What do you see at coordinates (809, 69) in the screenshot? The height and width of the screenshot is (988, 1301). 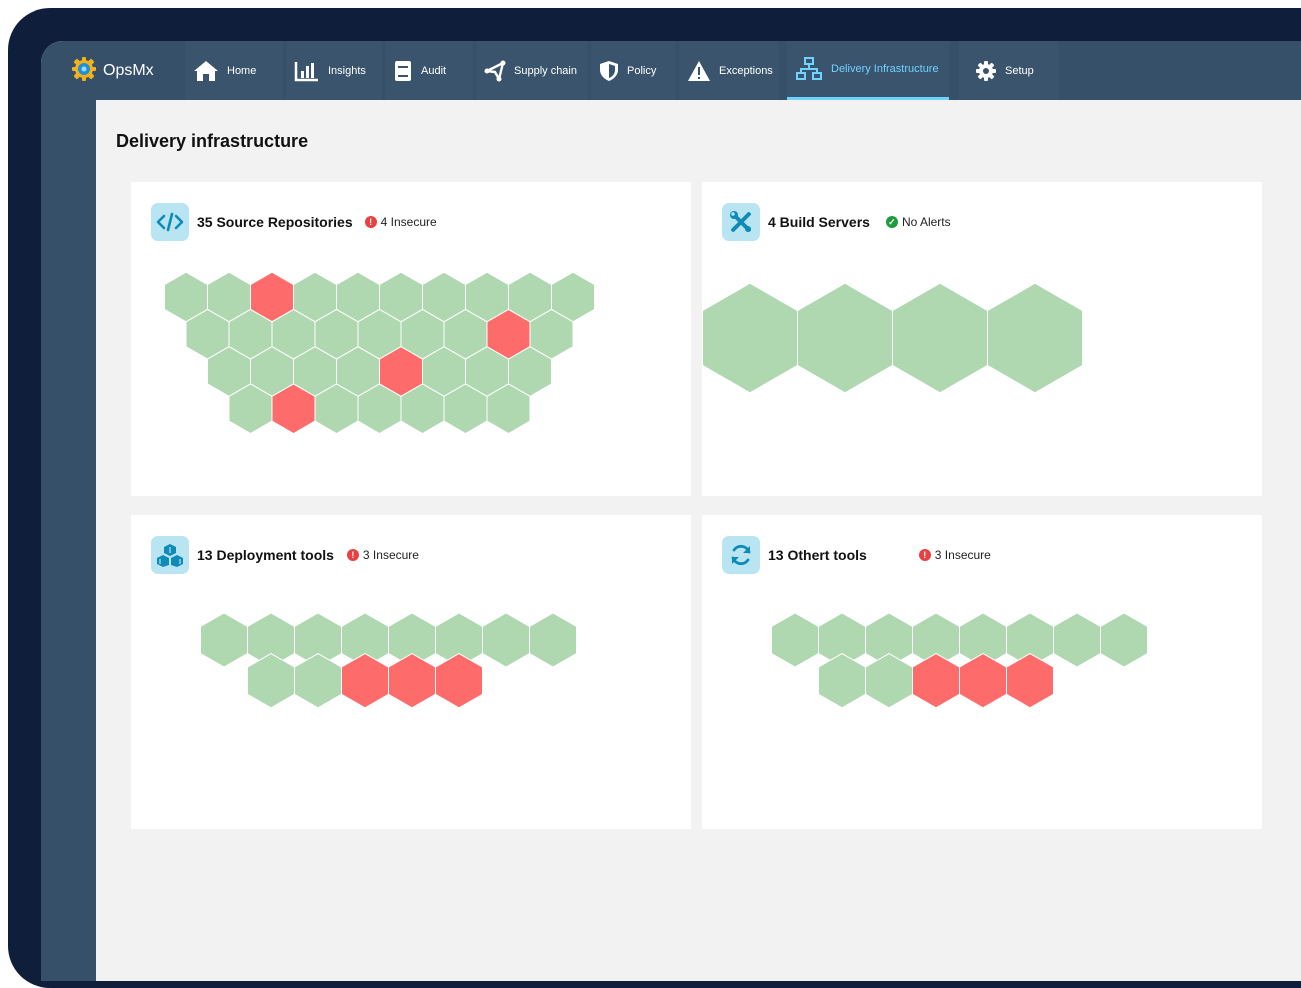 I see `network-icon` at bounding box center [809, 69].